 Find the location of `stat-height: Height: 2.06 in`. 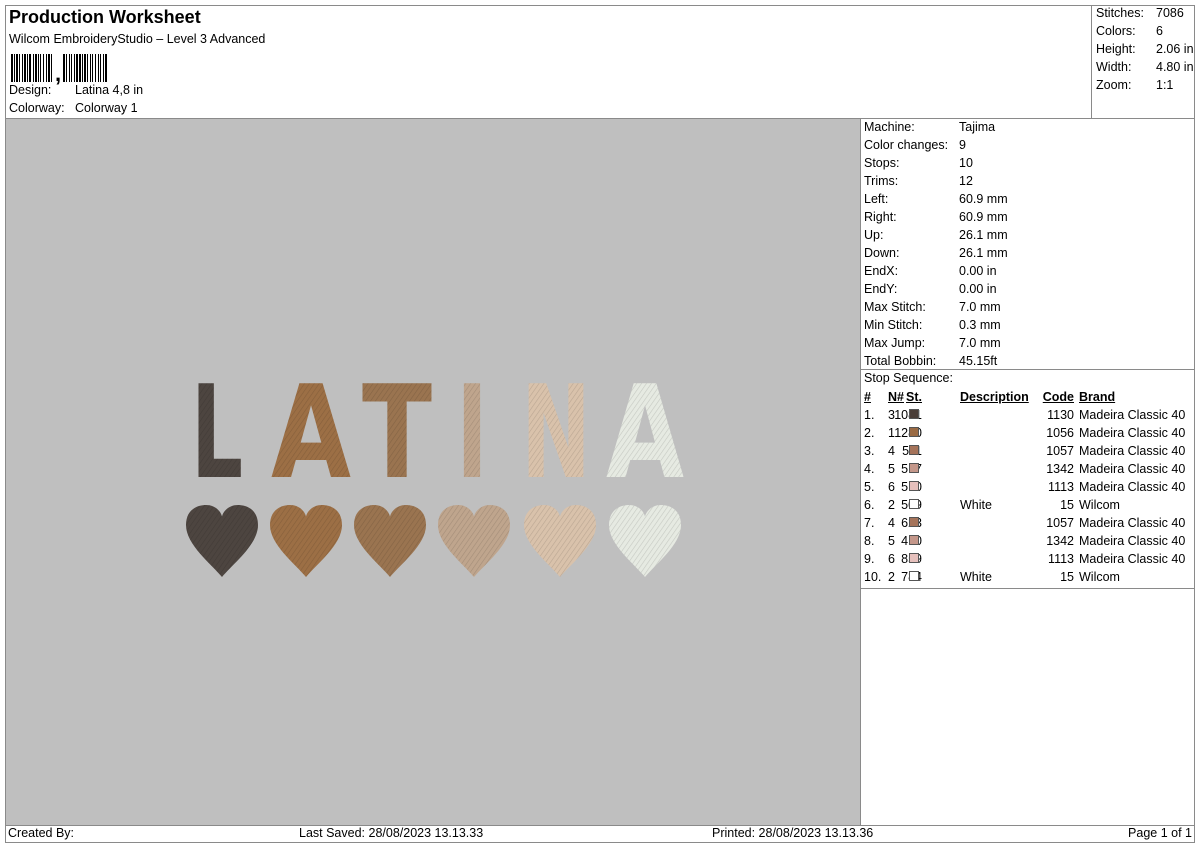

stat-height: Height: 2.06 in is located at coordinates (1146, 49).